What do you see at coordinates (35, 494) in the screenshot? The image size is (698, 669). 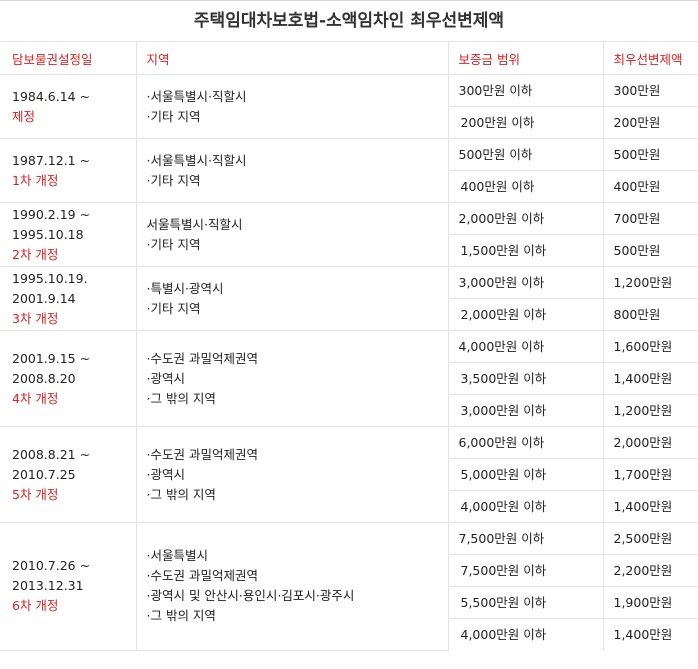 I see `revision-label: 5차 개정` at bounding box center [35, 494].